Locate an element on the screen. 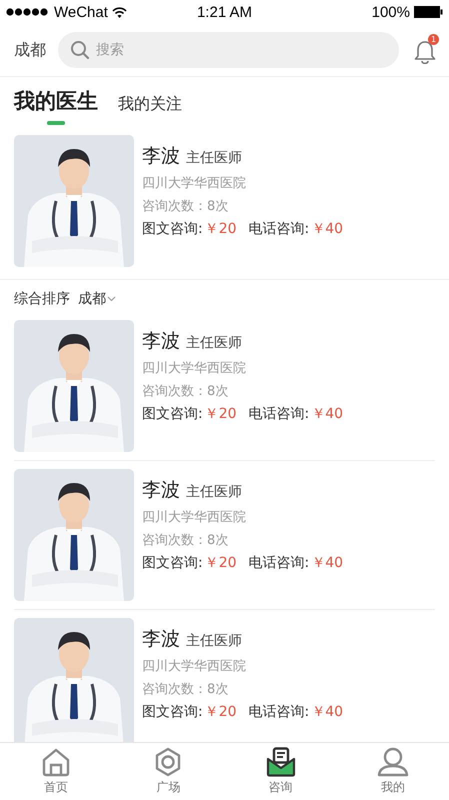 The height and width of the screenshot is (800, 449). city-filter: 成都 is located at coordinates (92, 299).